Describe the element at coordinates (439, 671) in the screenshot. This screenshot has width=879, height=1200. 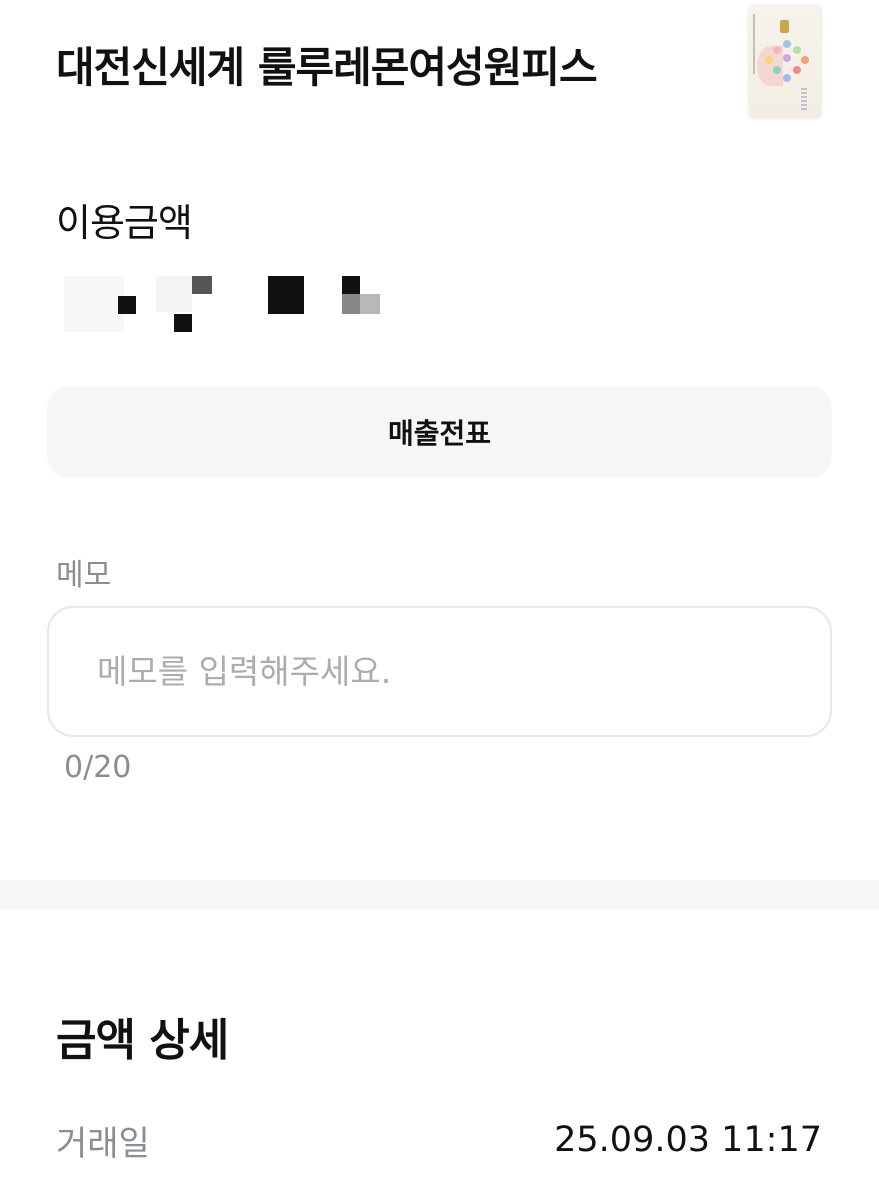
I see `memo-input` at that location.